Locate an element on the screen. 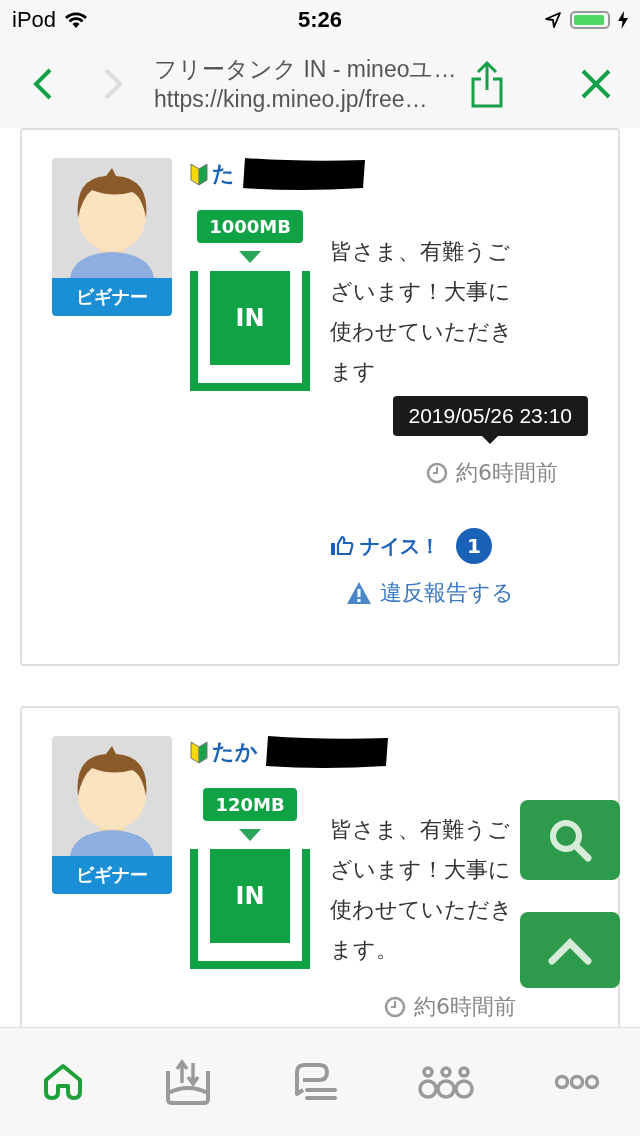  wifi-icon is located at coordinates (76, 20).